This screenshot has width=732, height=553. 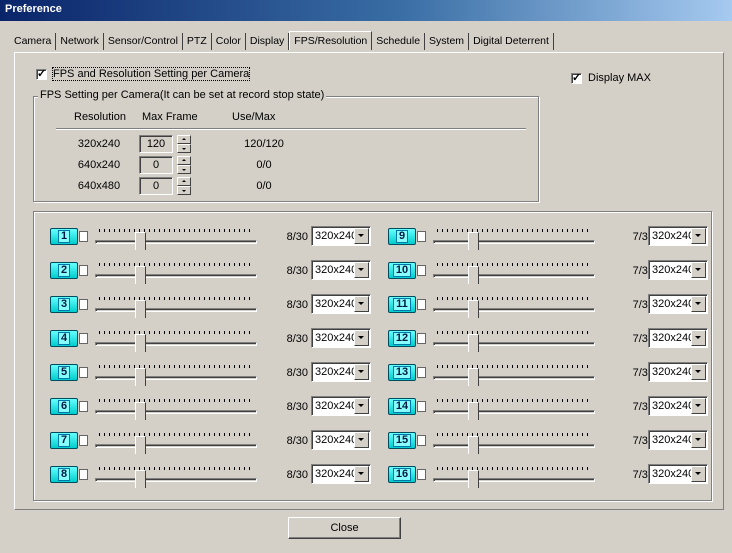 What do you see at coordinates (33, 41) in the screenshot?
I see `tab-camera: Camera` at bounding box center [33, 41].